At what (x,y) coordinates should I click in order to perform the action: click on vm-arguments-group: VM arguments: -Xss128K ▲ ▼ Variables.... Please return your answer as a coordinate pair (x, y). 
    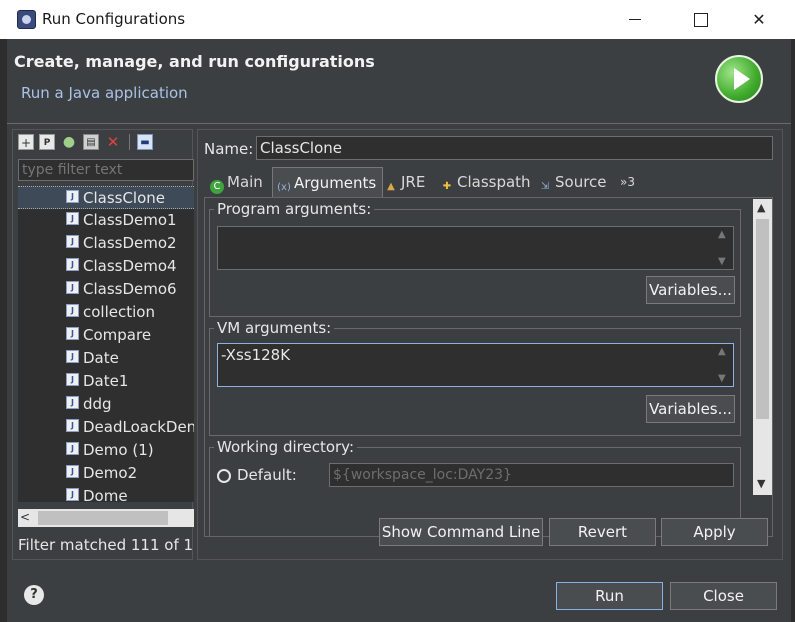
    Looking at the image, I should click on (475, 377).